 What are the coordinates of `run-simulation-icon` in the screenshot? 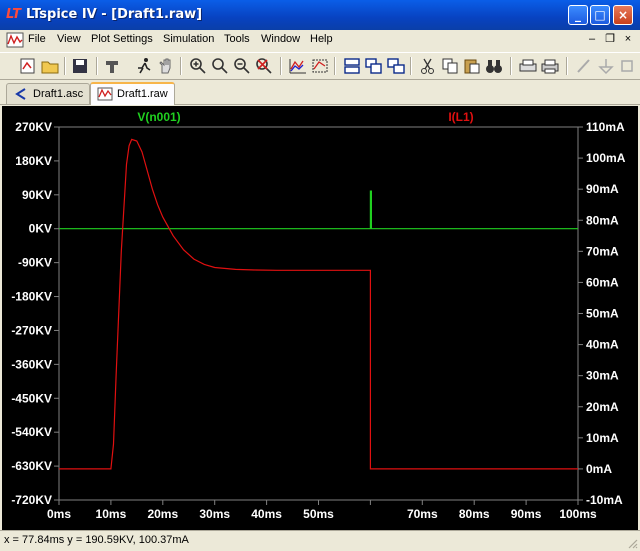 It's located at (144, 66).